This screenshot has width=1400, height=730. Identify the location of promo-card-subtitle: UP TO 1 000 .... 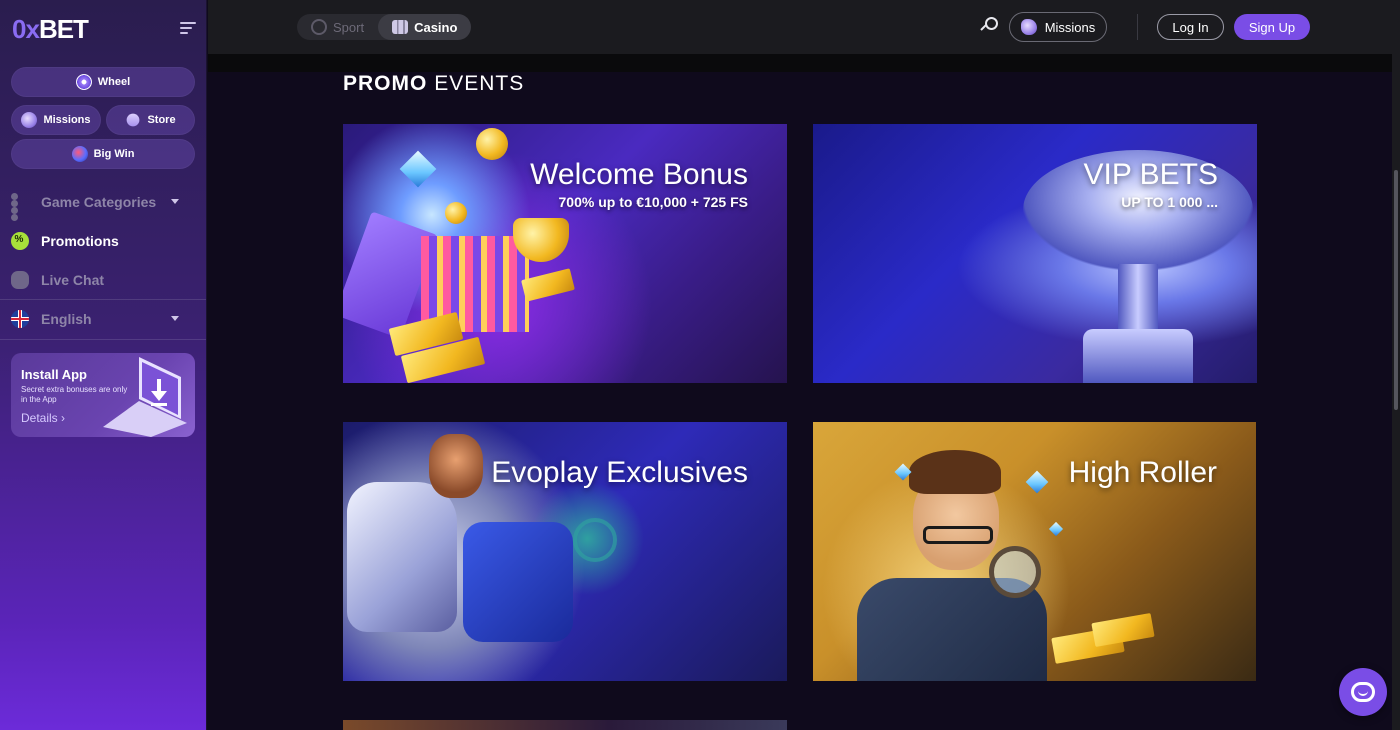
(1169, 202).